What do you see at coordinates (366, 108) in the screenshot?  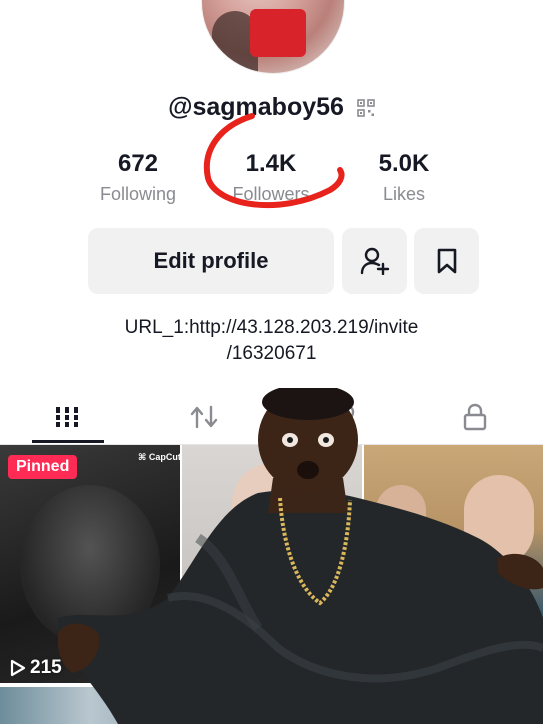 I see `qr-code-icon` at bounding box center [366, 108].